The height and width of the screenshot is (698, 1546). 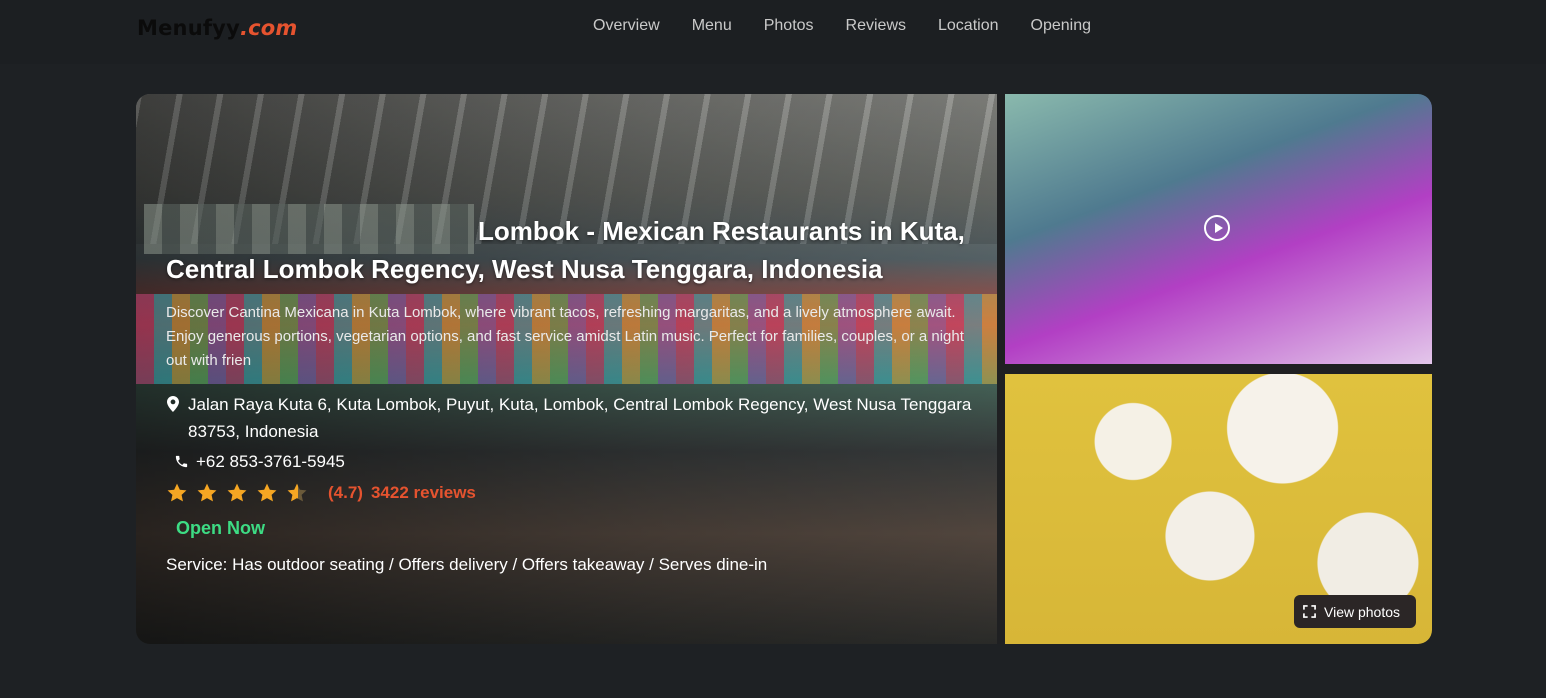 I want to click on nav-opening: Opening, so click(x=1061, y=26).